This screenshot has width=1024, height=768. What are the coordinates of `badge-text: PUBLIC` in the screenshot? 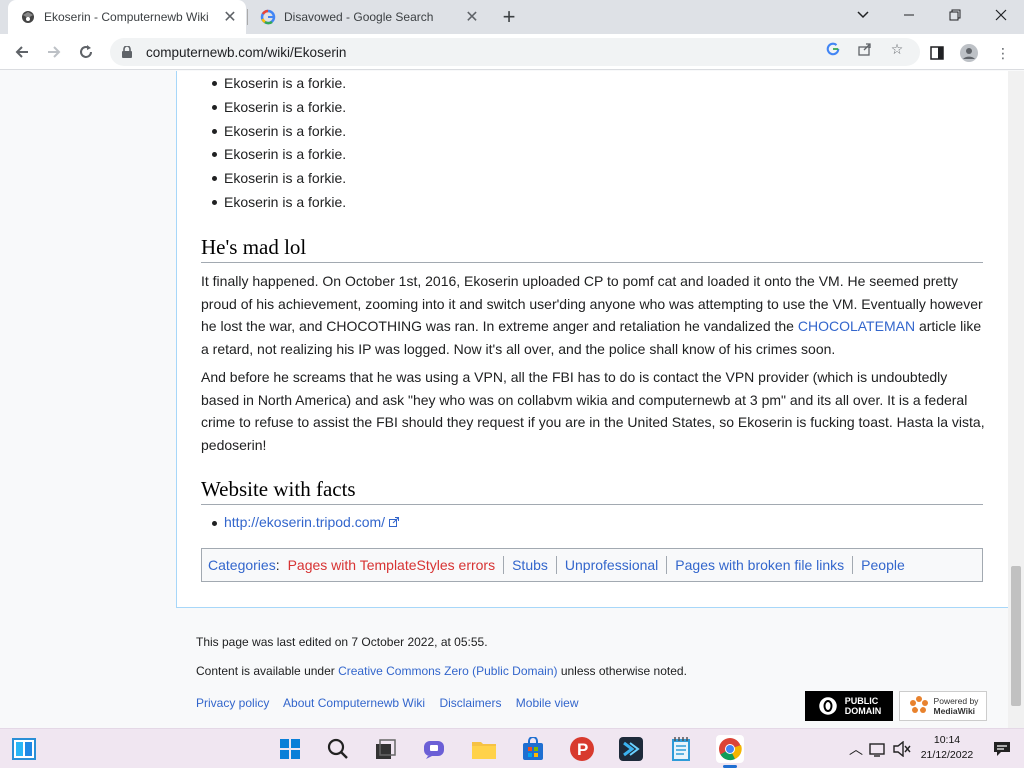 It's located at (861, 701).